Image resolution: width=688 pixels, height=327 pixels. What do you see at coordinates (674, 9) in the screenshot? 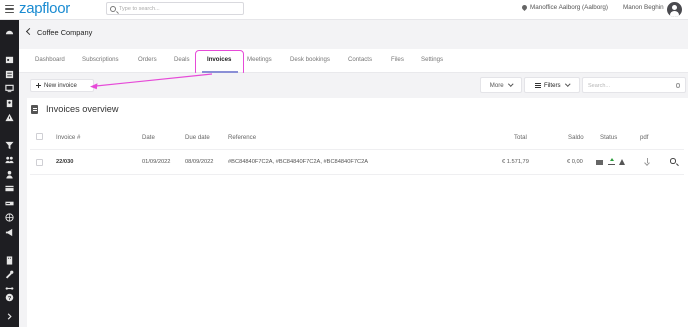
I see `user-avatar-icon` at bounding box center [674, 9].